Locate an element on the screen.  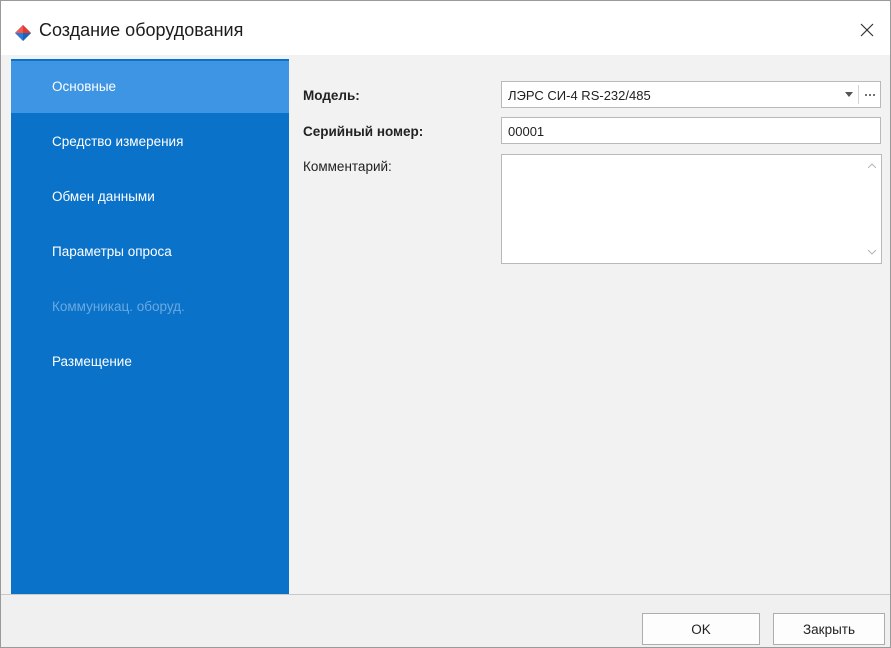
serial-number-value: 00001 is located at coordinates (526, 131).